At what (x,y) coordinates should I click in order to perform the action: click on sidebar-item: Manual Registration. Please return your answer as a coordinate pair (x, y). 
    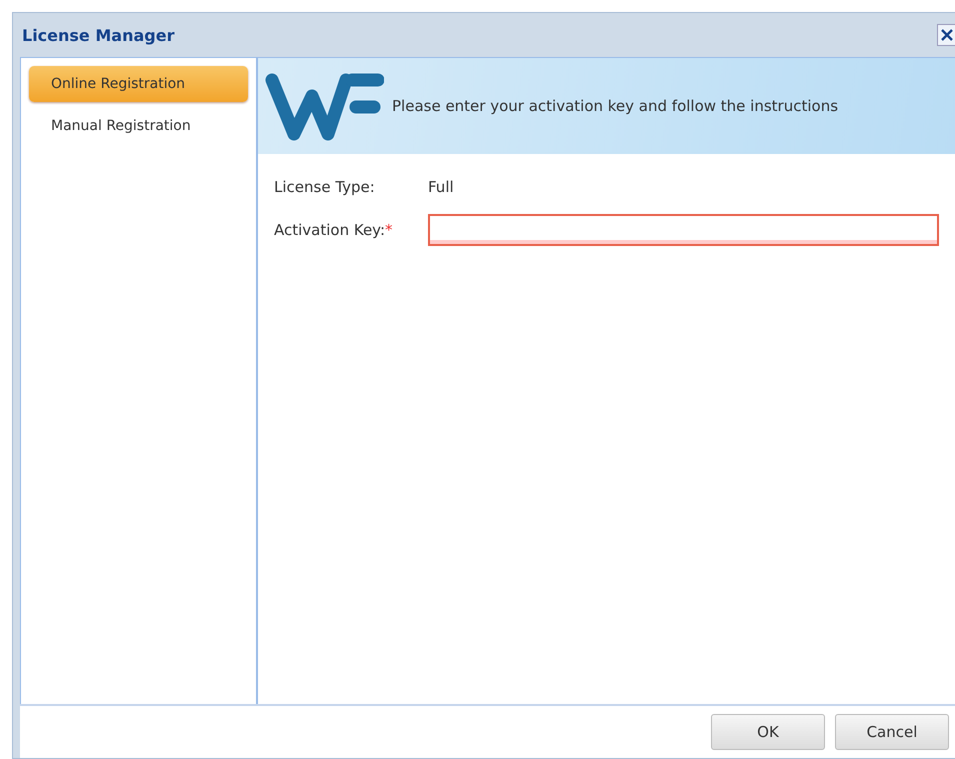
    Looking at the image, I should click on (138, 126).